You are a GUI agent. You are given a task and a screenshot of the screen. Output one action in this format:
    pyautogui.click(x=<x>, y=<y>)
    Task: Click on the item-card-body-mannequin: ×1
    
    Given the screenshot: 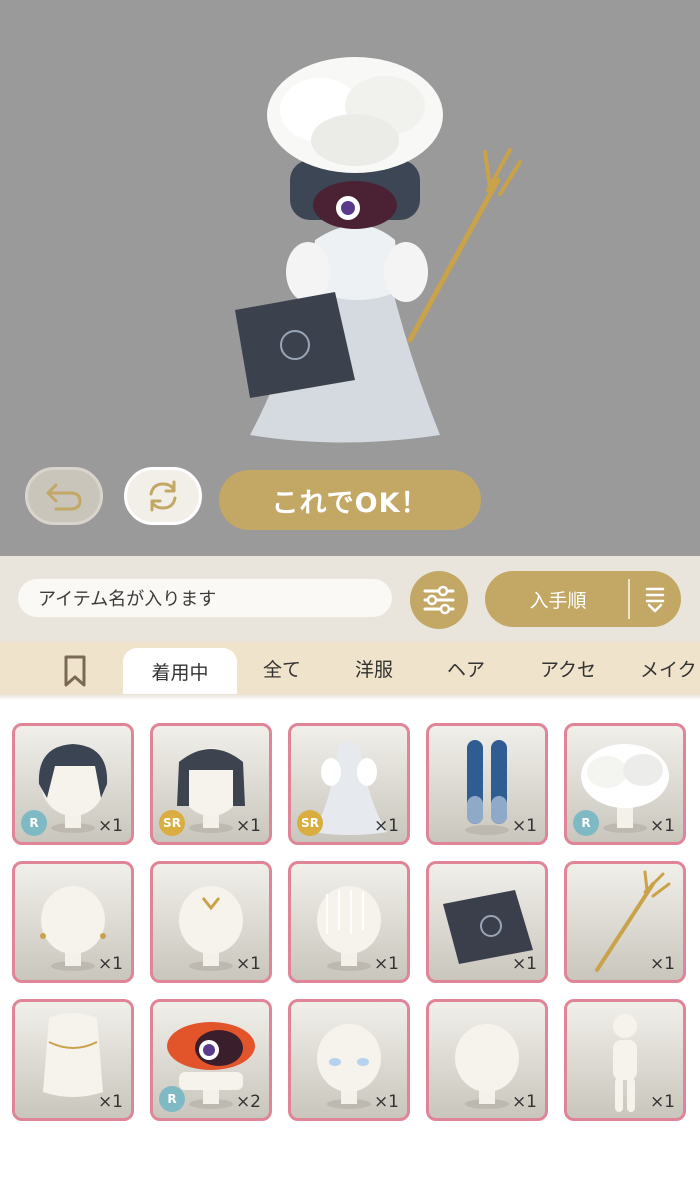 What is the action you would take?
    pyautogui.click(x=625, y=1060)
    